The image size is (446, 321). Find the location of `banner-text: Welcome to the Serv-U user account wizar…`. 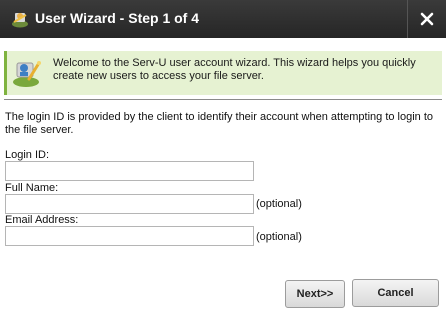

banner-text: Welcome to the Serv-U user account wizar… is located at coordinates (234, 69).